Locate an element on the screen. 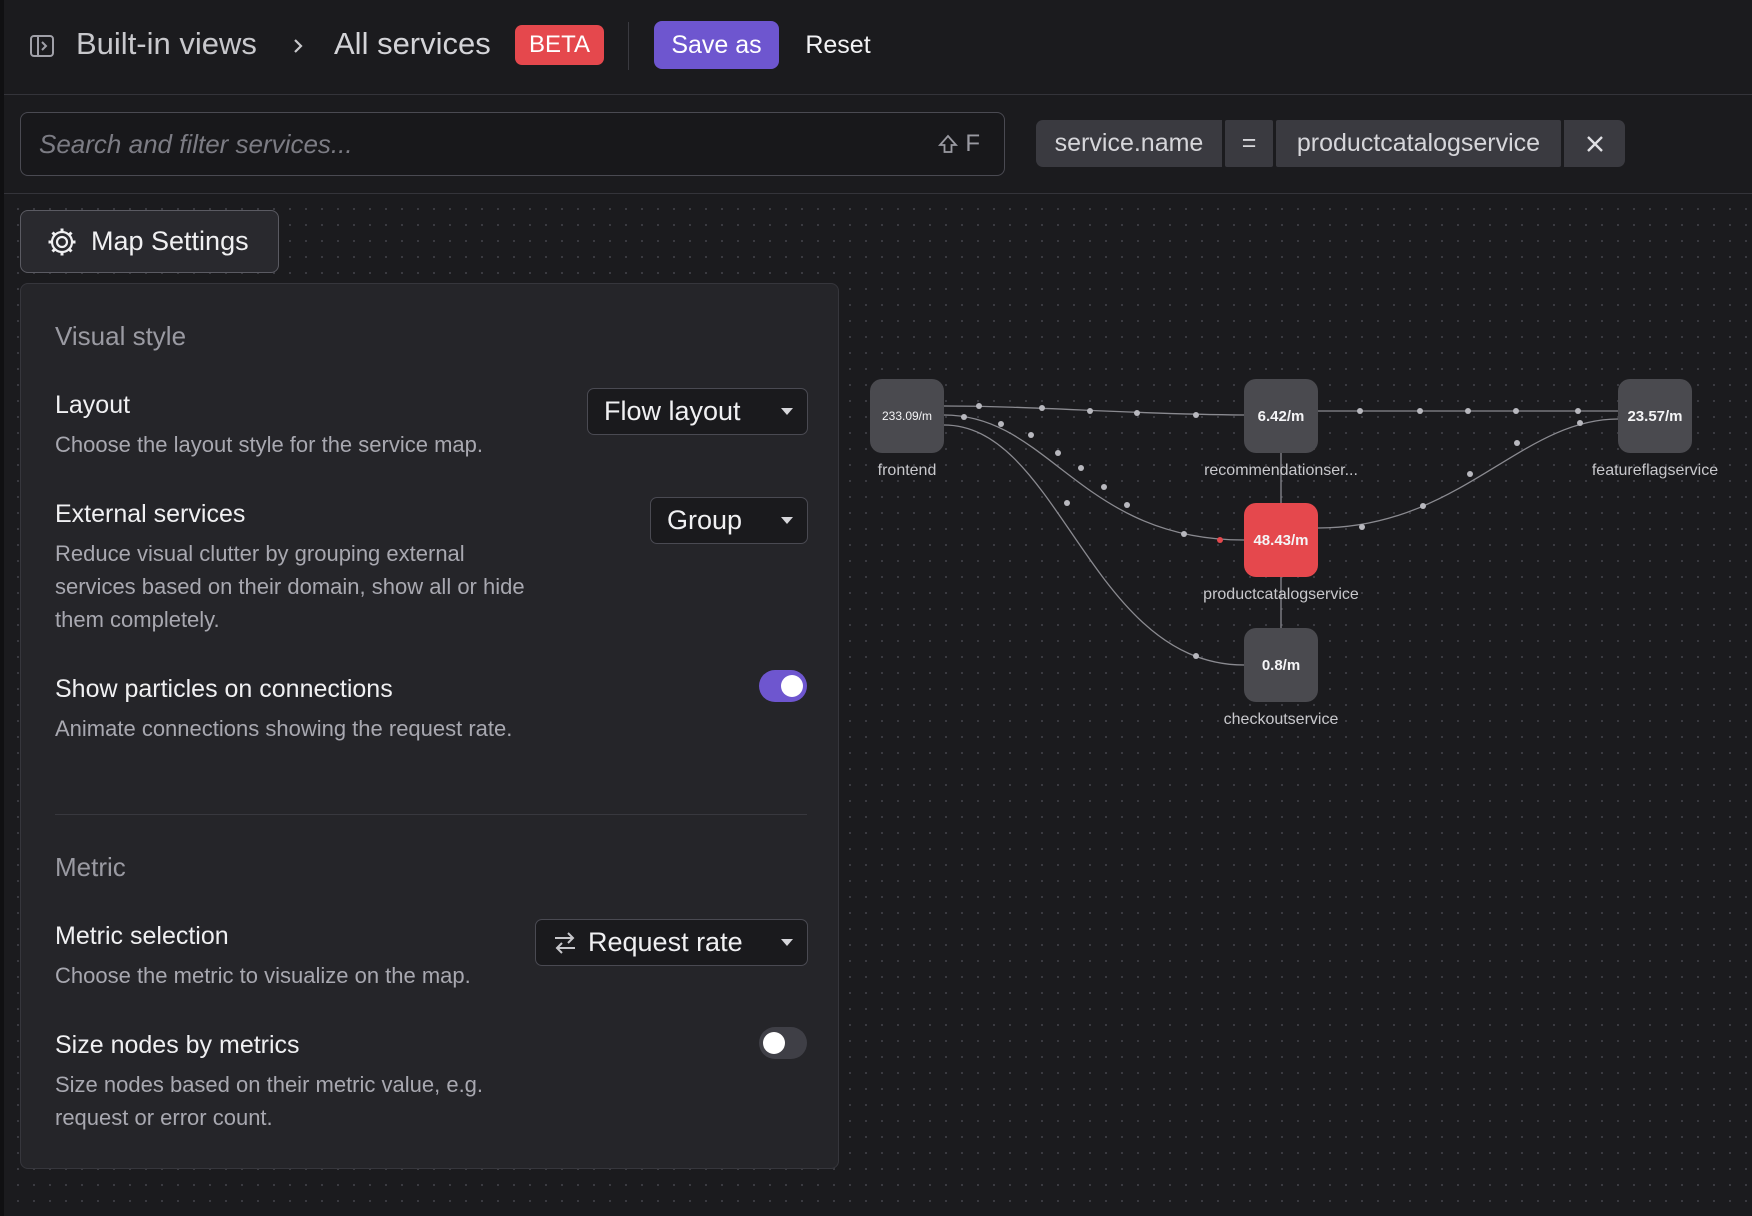  external-services-select: Group is located at coordinates (729, 520).